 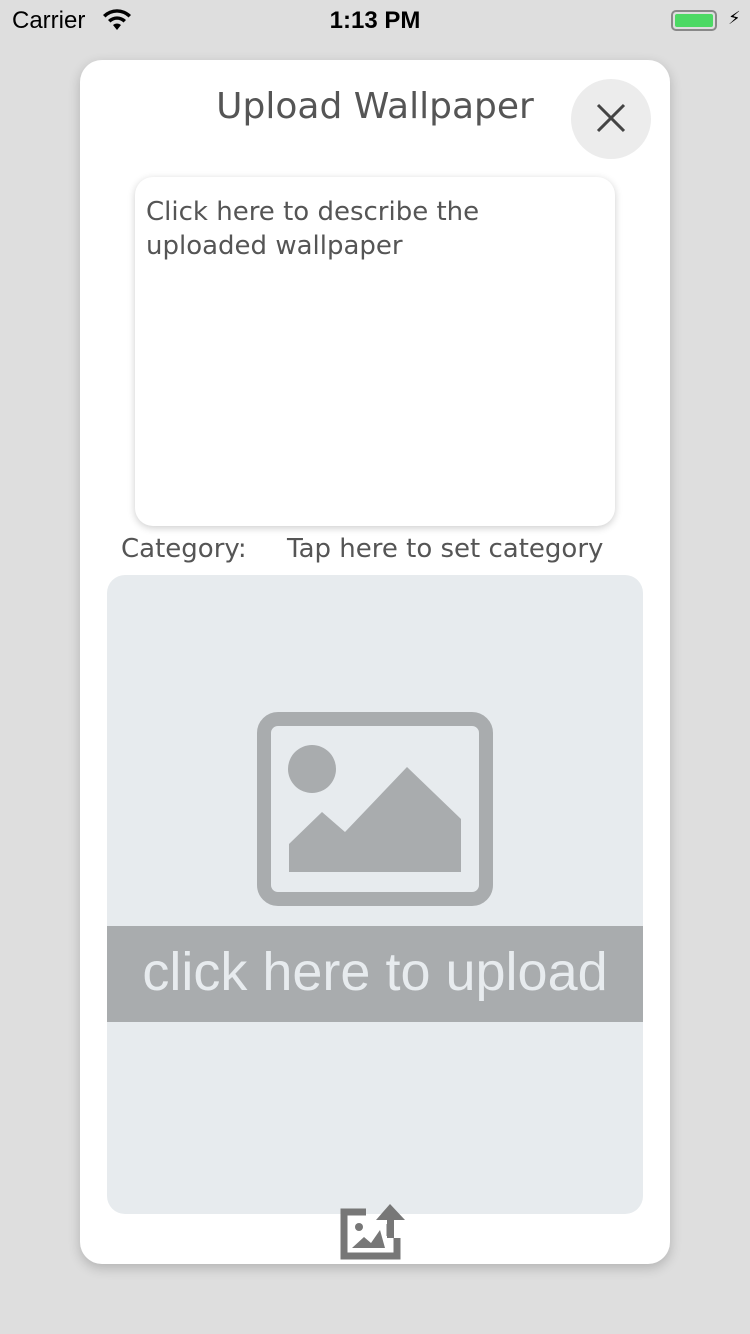 What do you see at coordinates (375, 974) in the screenshot?
I see `upload-label: click here to upload` at bounding box center [375, 974].